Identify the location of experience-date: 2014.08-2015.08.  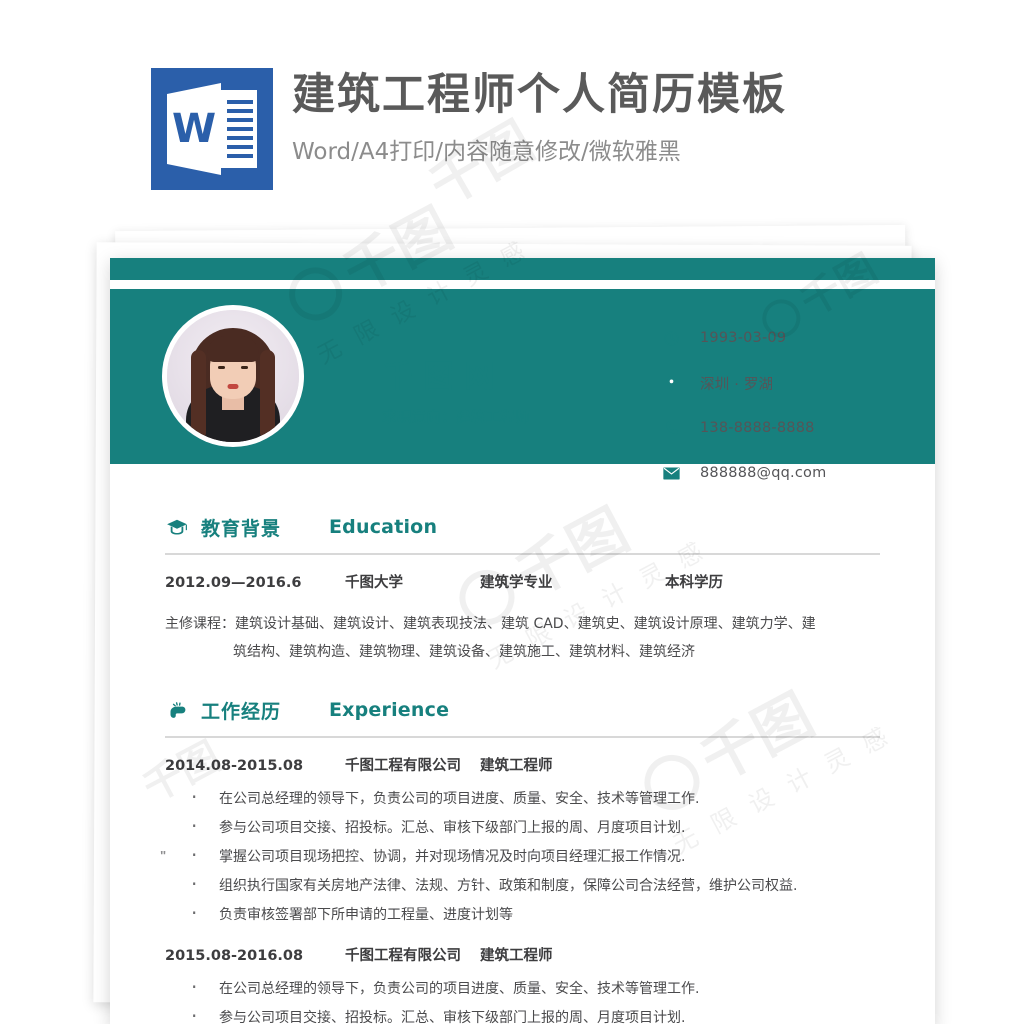
(234, 766).